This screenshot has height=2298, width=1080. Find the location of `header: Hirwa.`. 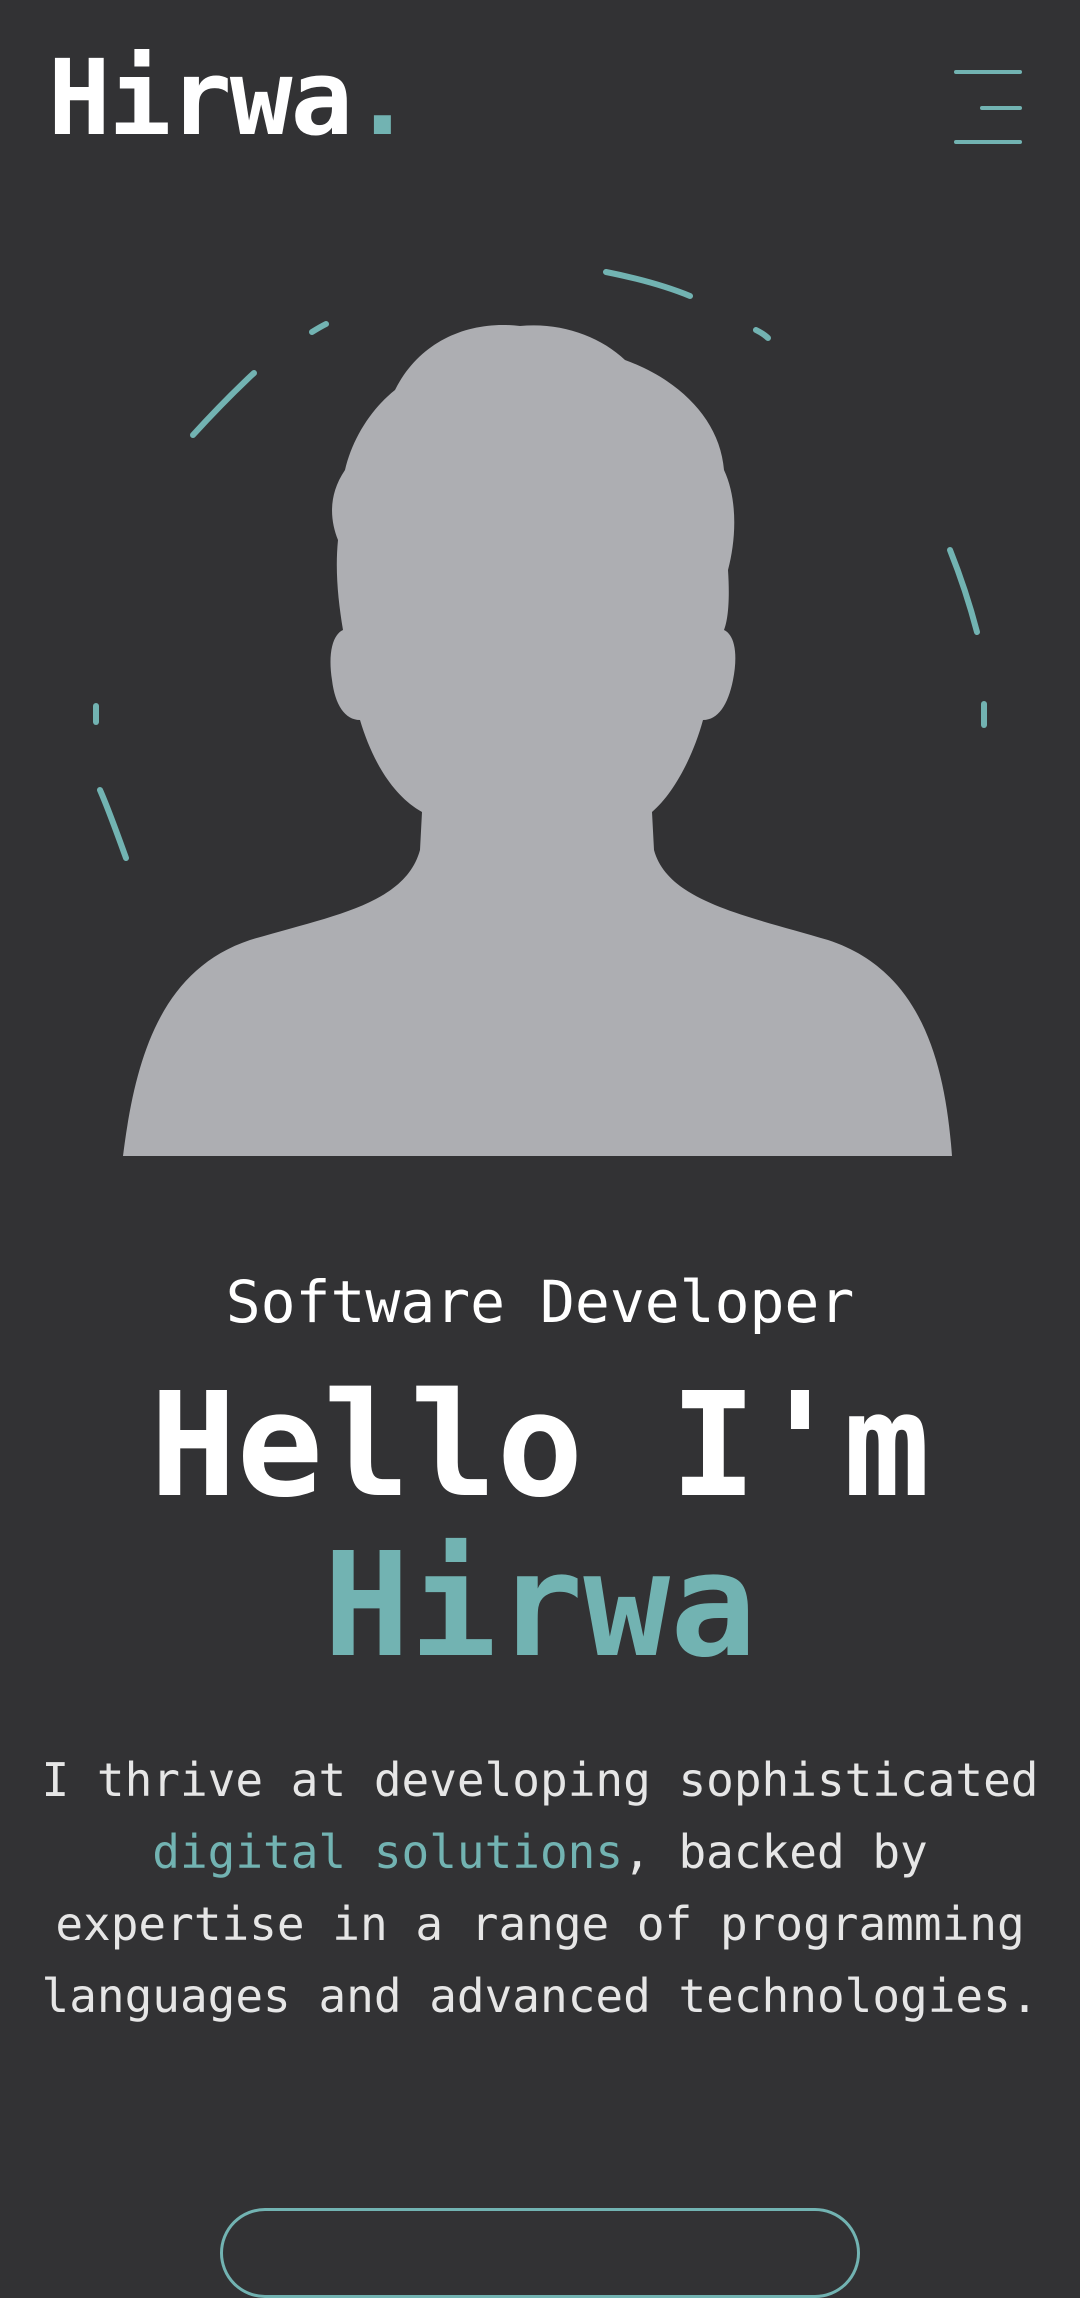

header: Hirwa. is located at coordinates (540, 100).